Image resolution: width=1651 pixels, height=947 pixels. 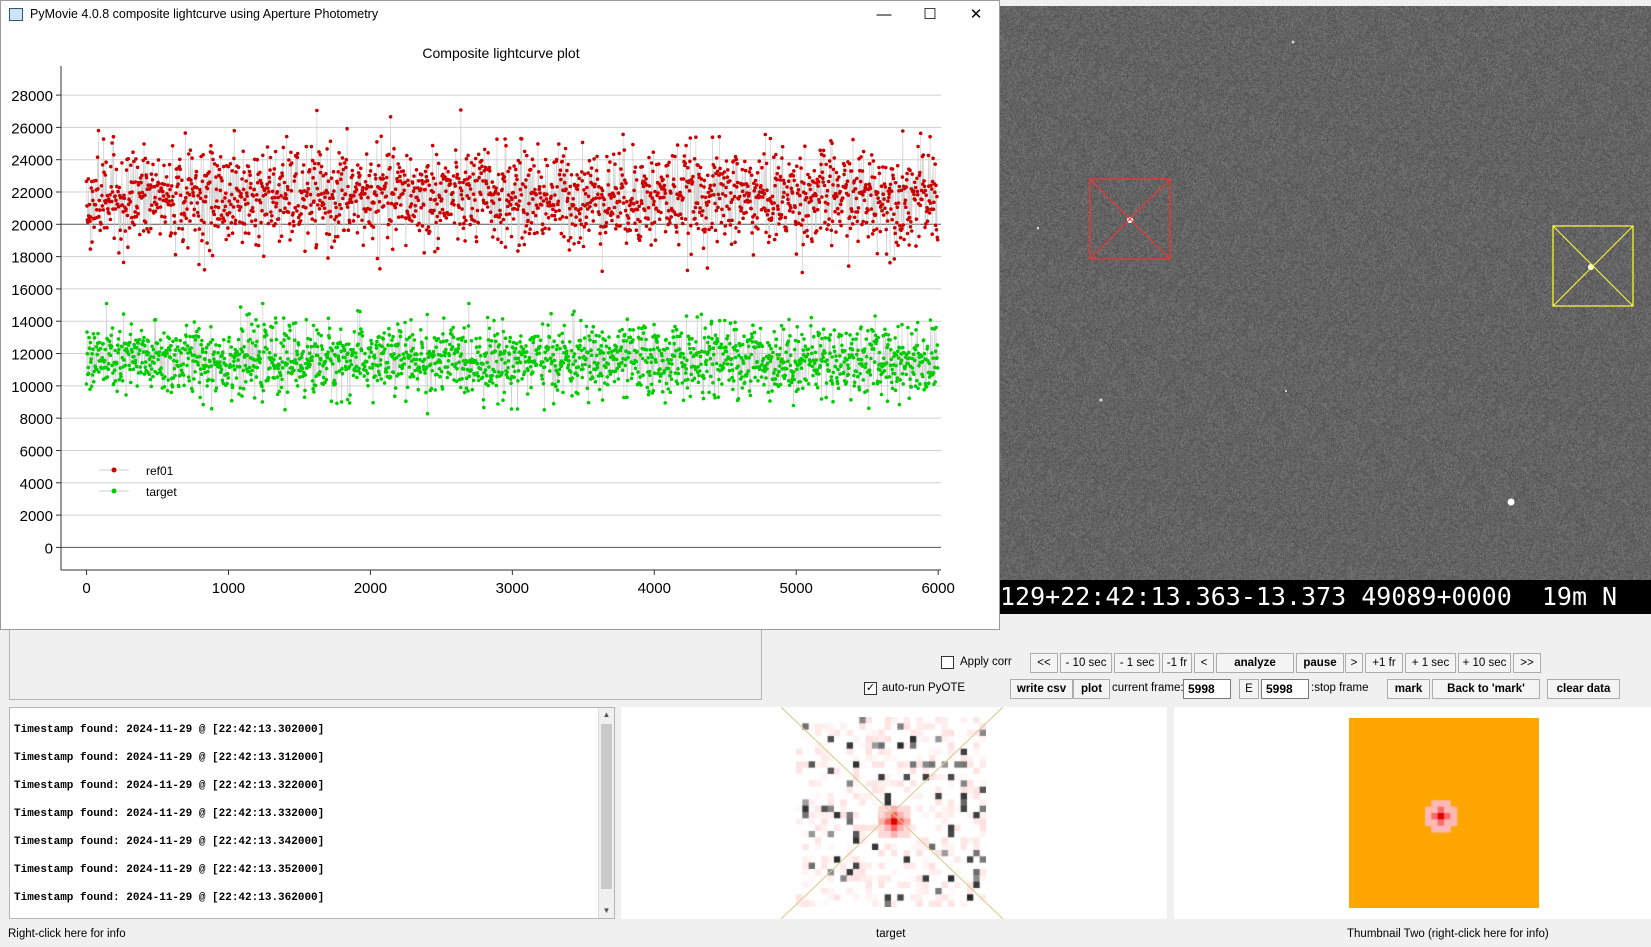 What do you see at coordinates (385, 665) in the screenshot?
I see `info-panel` at bounding box center [385, 665].